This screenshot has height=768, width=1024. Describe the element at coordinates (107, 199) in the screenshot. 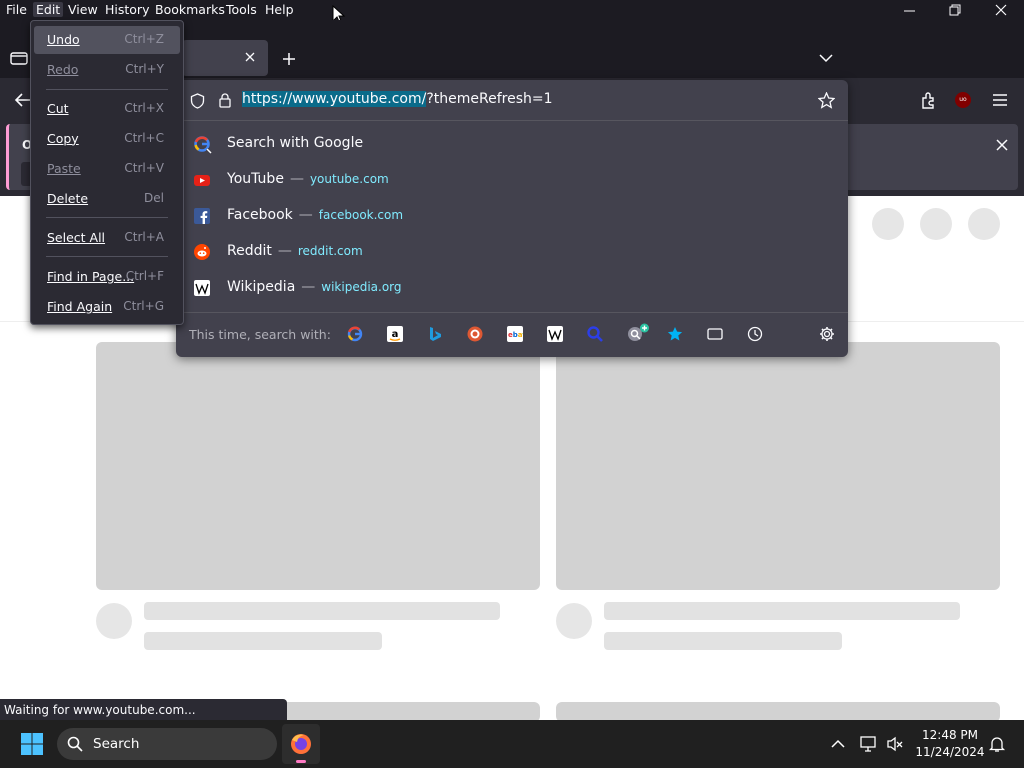

I see `menu-item-delete: Delete Del` at that location.